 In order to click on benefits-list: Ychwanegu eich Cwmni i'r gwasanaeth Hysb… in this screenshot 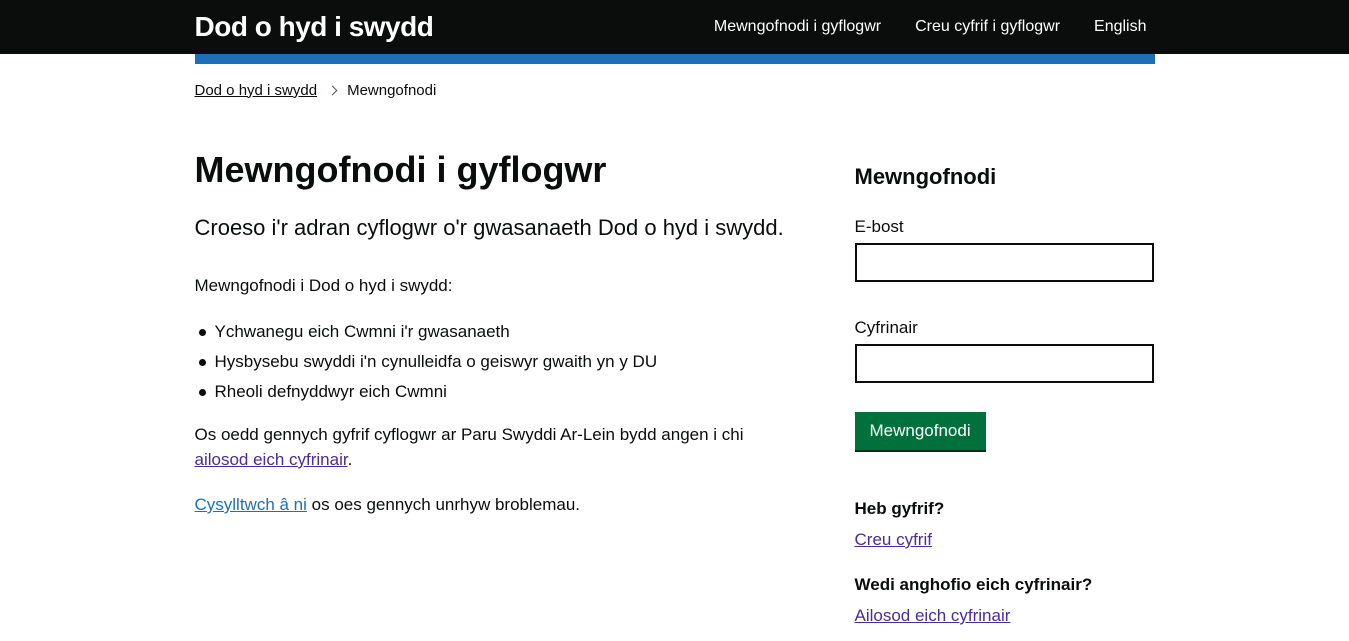, I will do `click(505, 362)`.